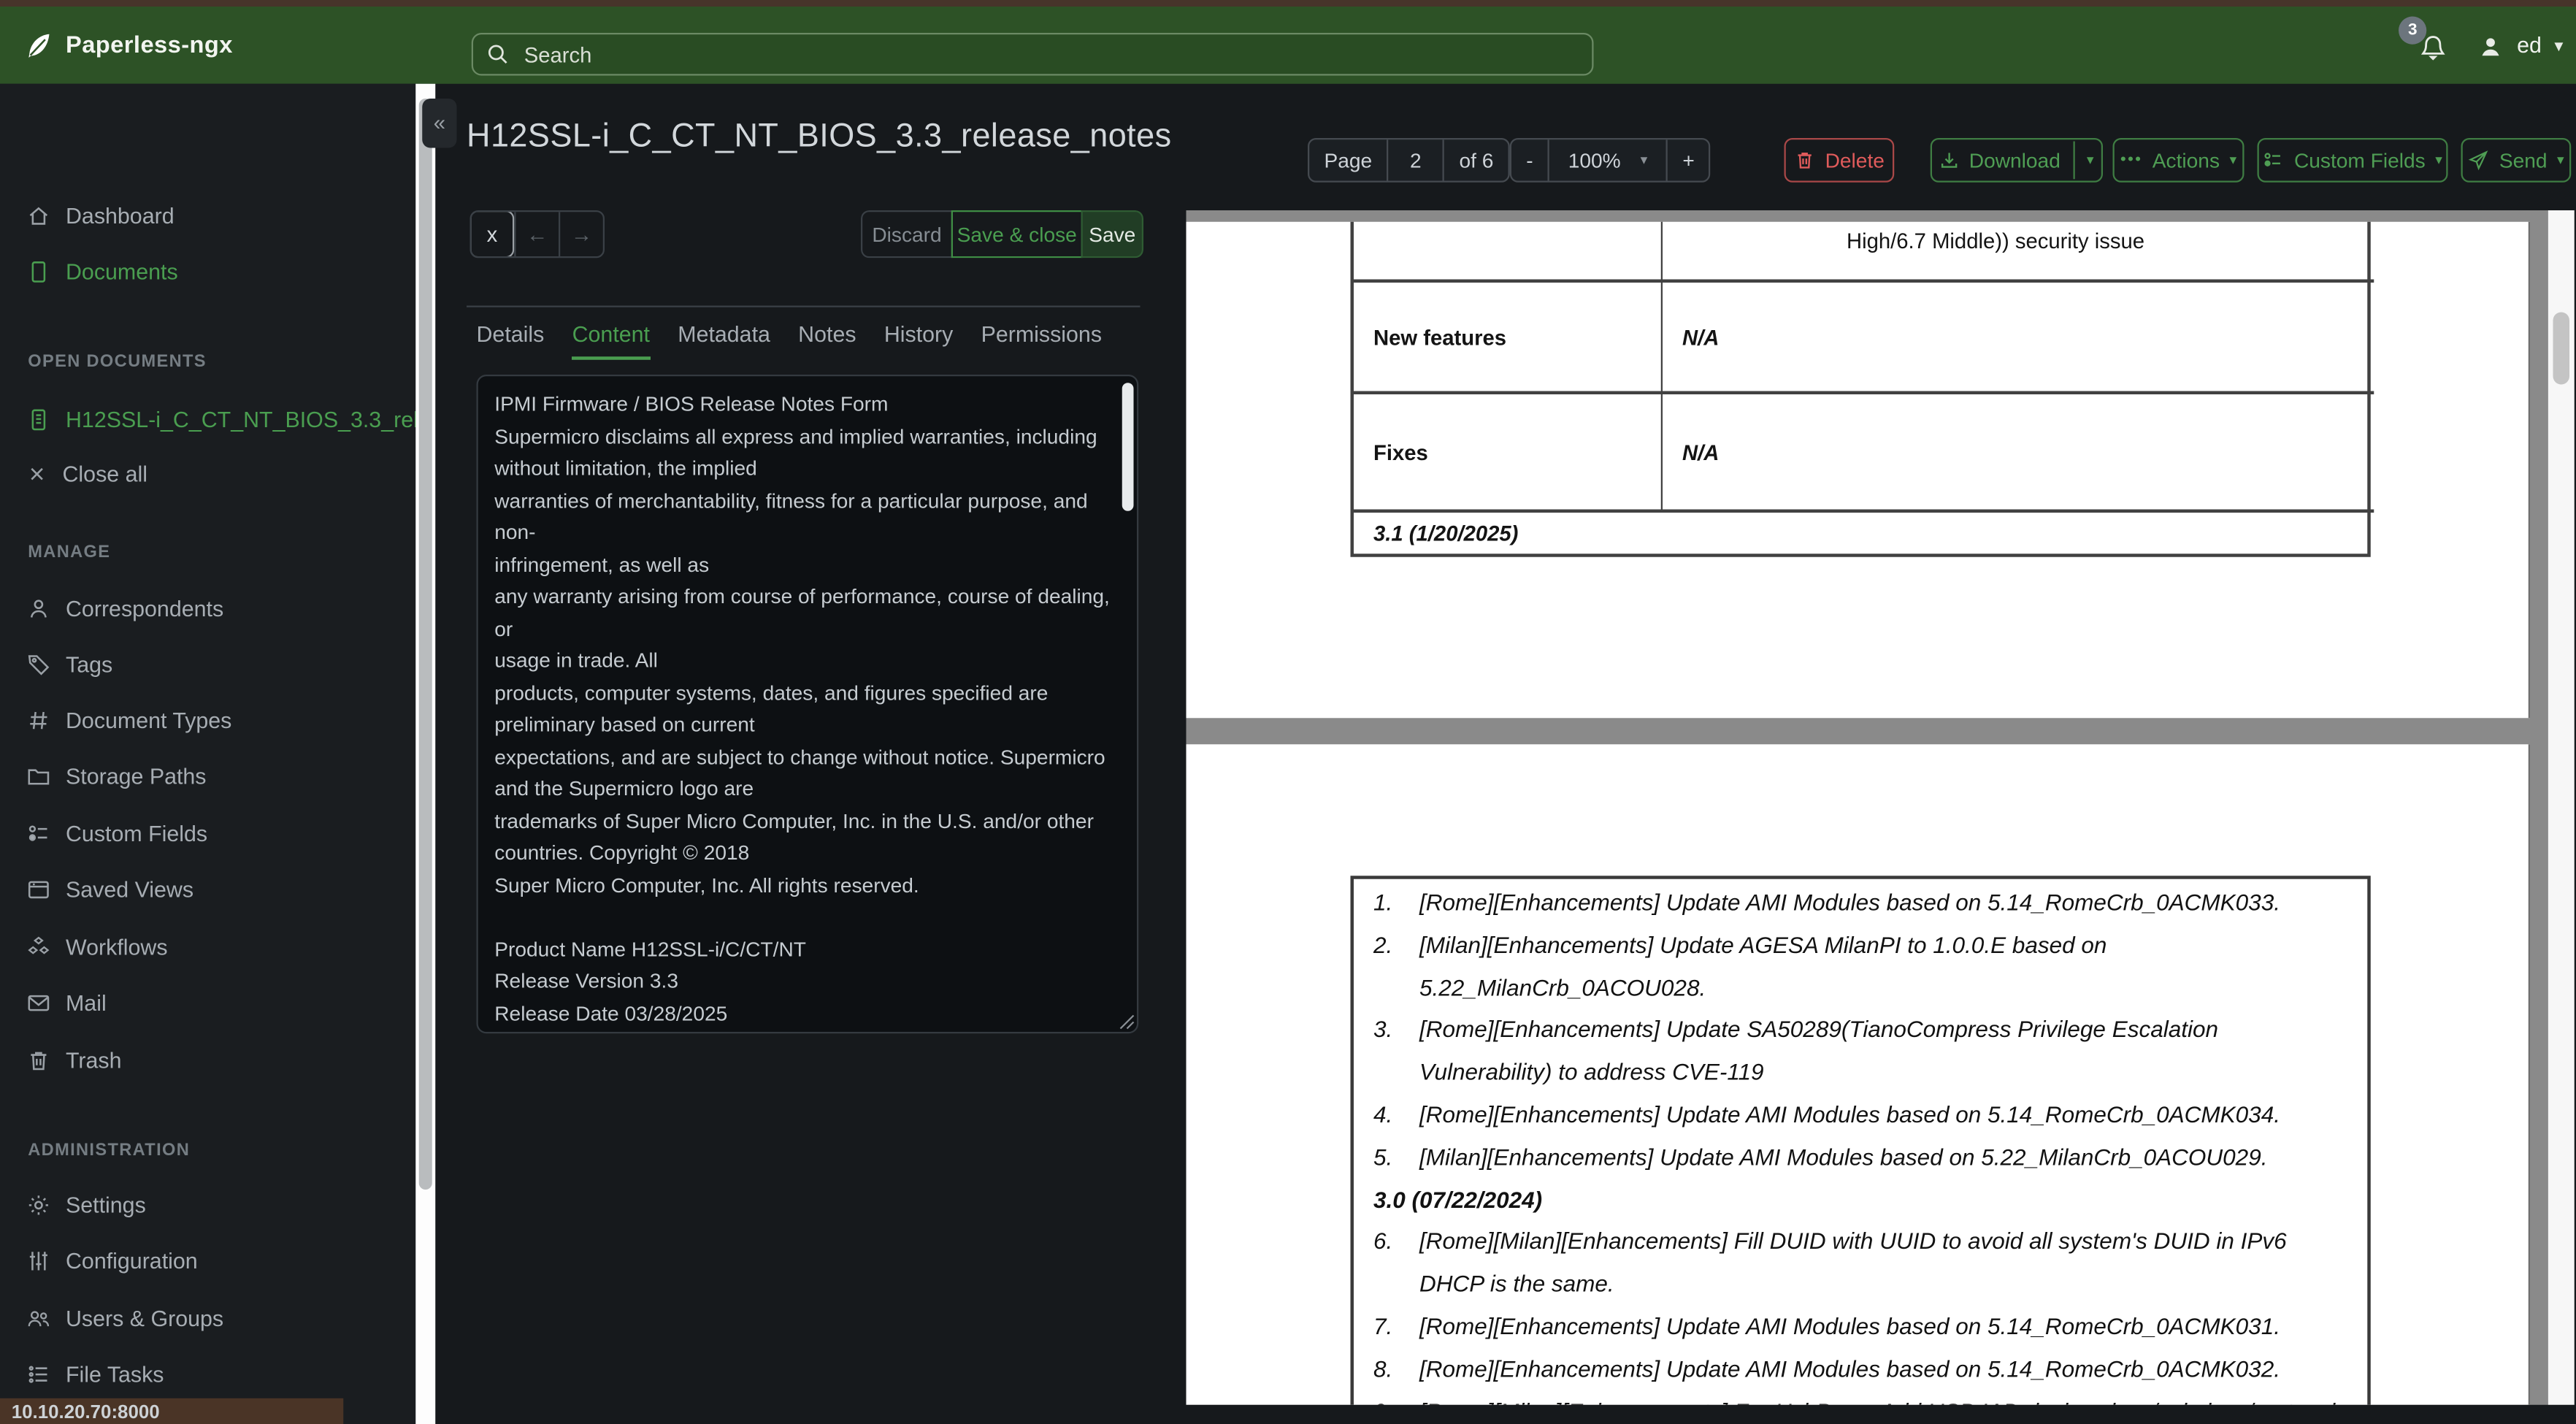 The height and width of the screenshot is (1424, 2576). I want to click on discard-button: Discard, so click(907, 235).